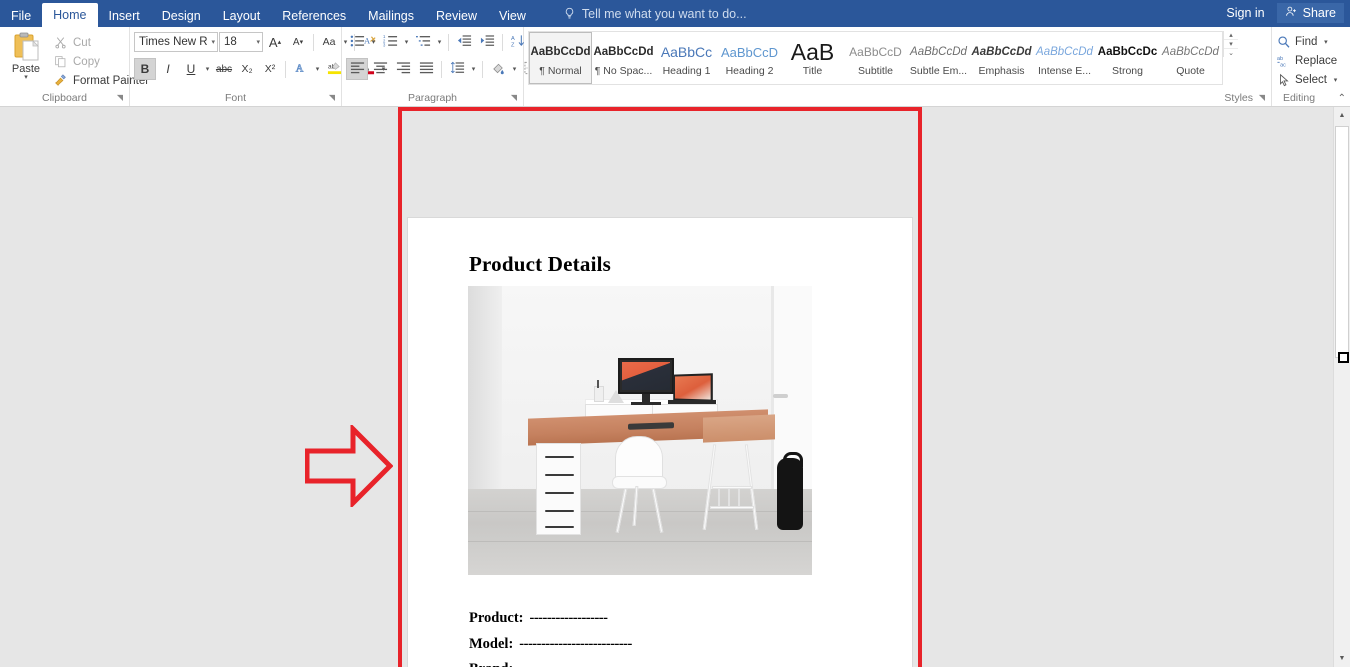 The height and width of the screenshot is (667, 1350). What do you see at coordinates (124, 16) in the screenshot?
I see `tab-insert: Insert` at bounding box center [124, 16].